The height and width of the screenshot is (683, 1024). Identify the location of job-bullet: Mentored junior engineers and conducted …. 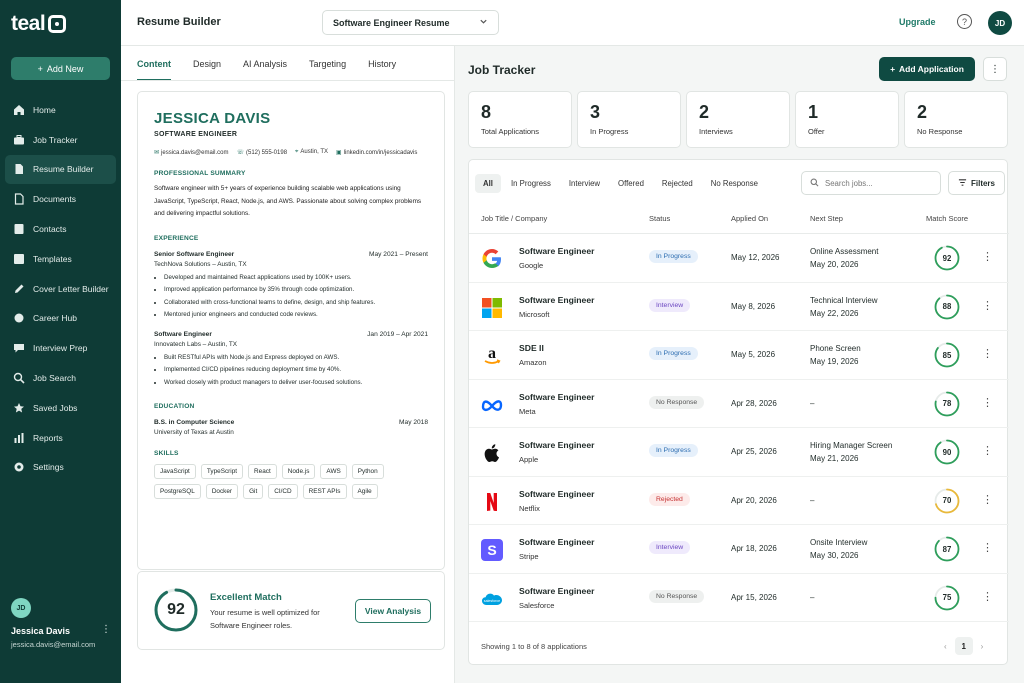
(296, 315).